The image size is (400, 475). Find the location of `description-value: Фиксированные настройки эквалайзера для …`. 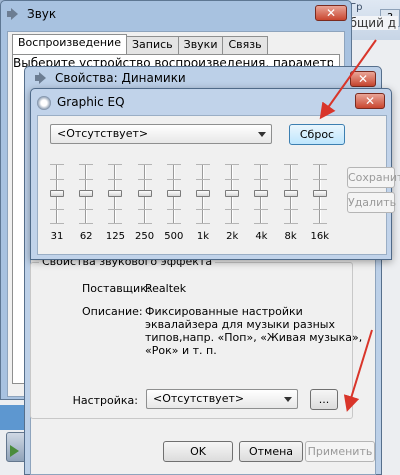

description-value: Фиксированные настройки эквалайзера для … is located at coordinates (254, 331).